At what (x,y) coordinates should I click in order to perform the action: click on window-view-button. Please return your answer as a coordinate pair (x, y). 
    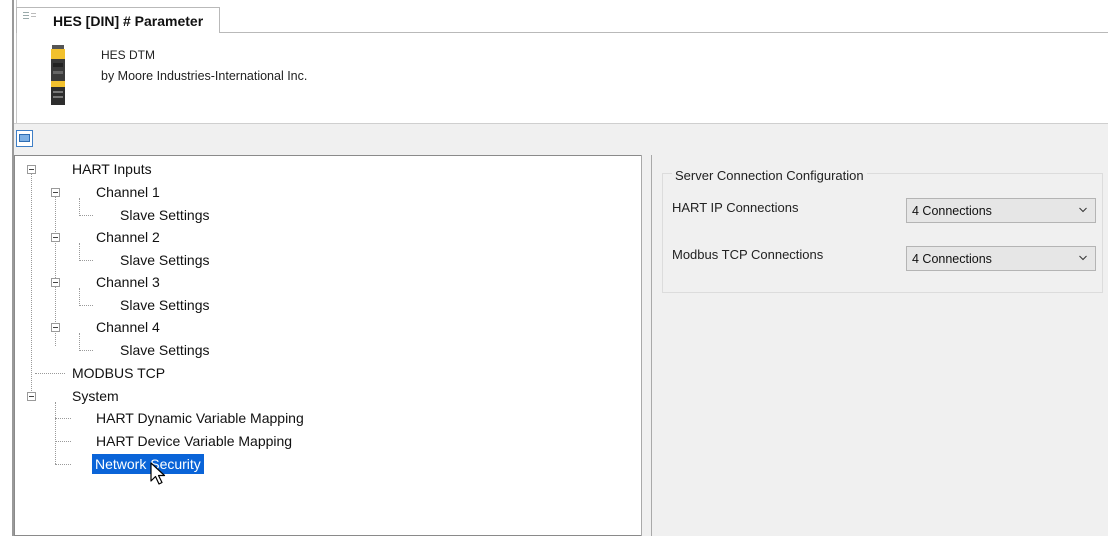
    Looking at the image, I should click on (24, 138).